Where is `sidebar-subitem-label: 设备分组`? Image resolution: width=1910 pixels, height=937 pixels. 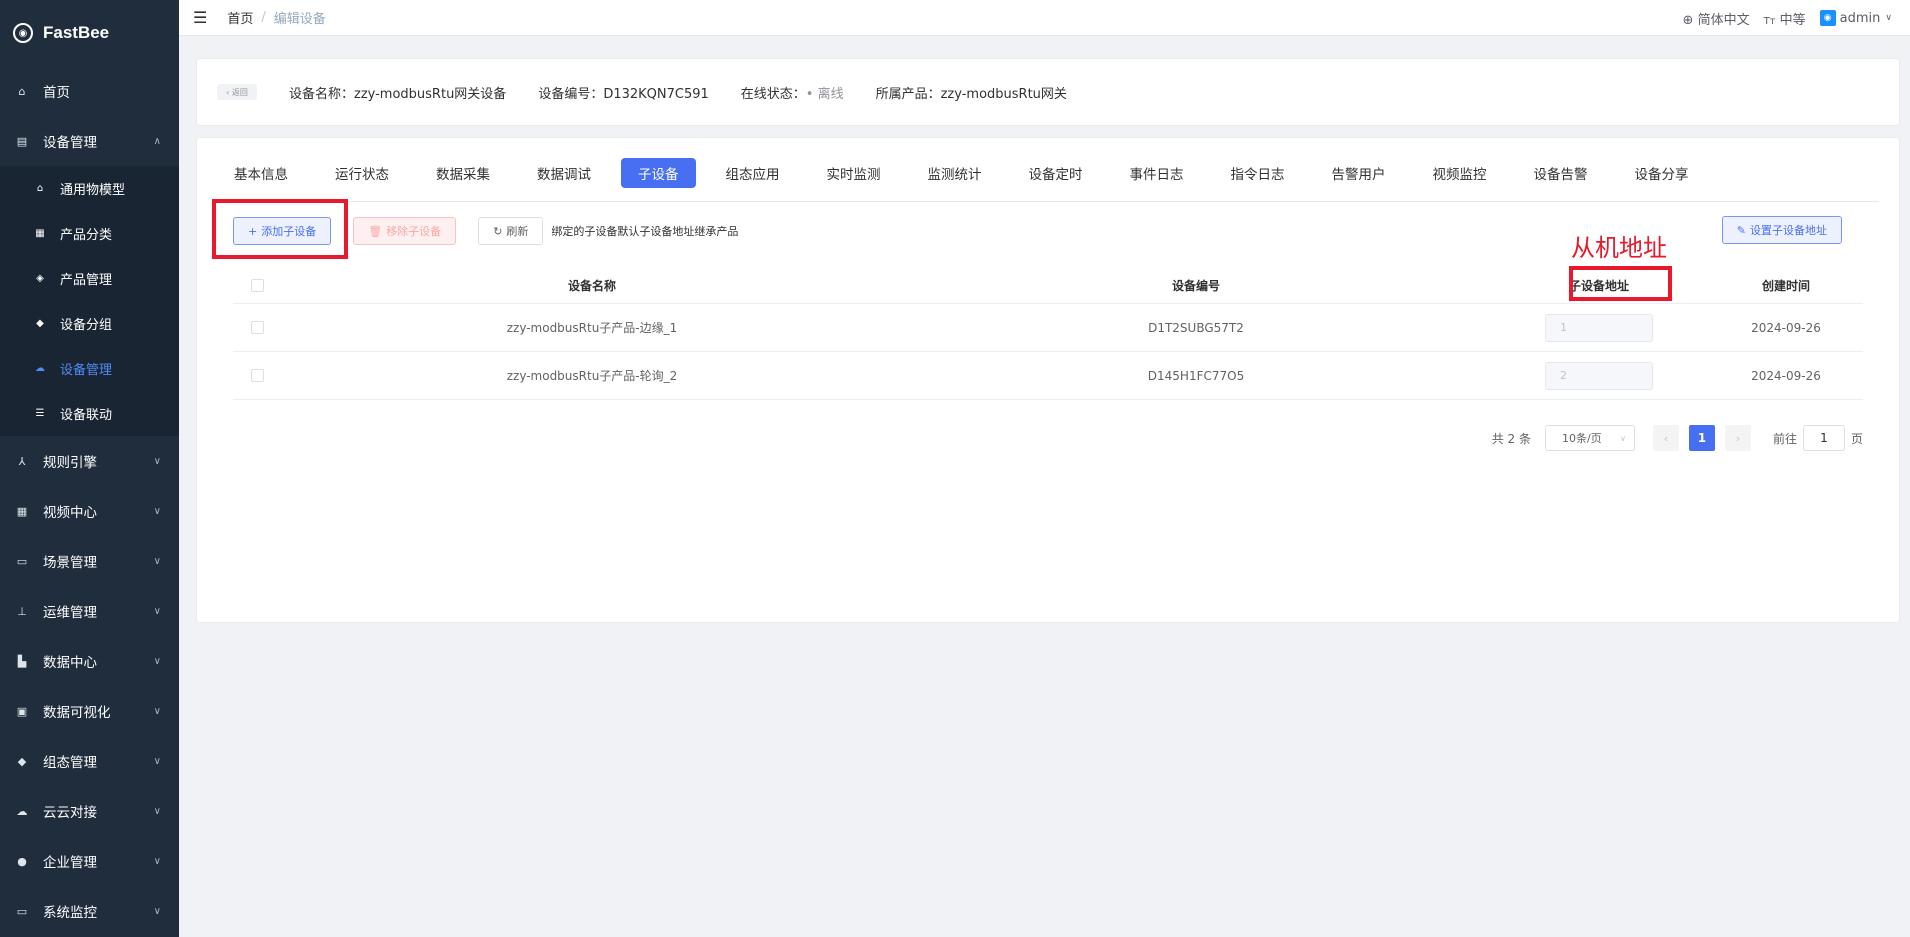
sidebar-subitem-label: 设备分组 is located at coordinates (86, 325).